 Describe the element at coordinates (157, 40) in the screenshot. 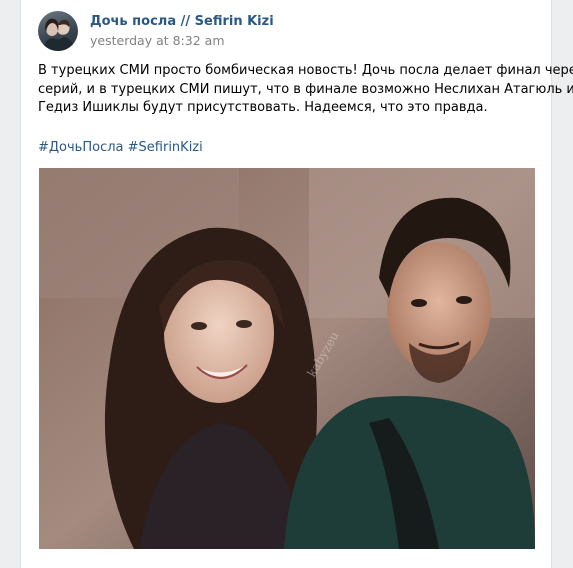

I see `post-timestamp: yesterday at 8:32 am` at that location.